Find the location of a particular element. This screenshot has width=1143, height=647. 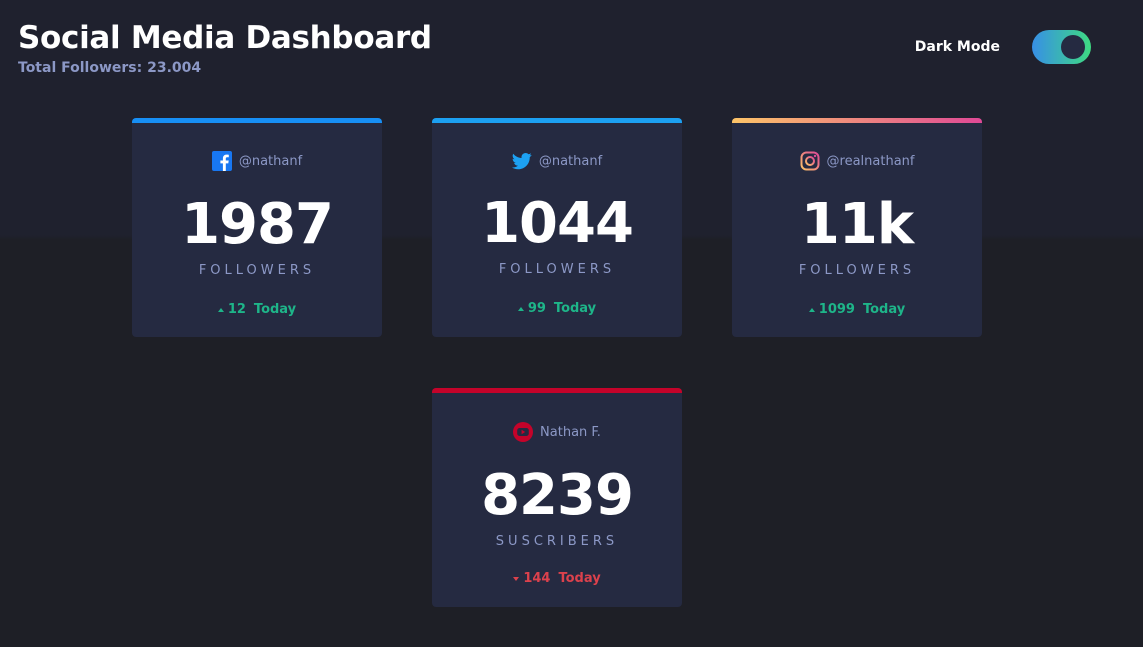

subscriber-count: 8239 is located at coordinates (557, 495).